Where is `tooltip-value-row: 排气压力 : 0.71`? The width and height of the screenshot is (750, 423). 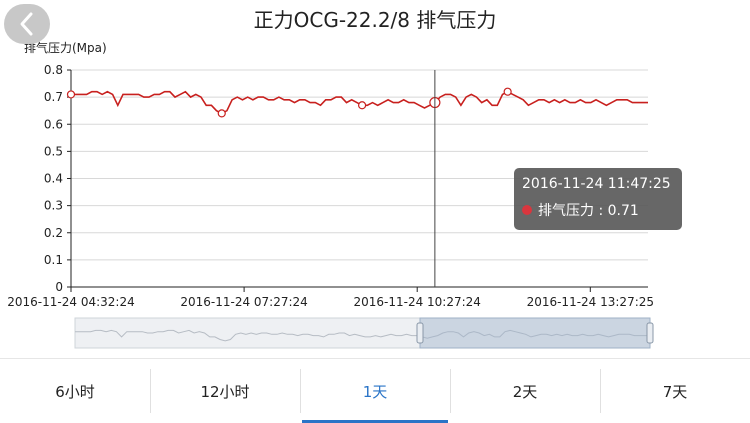
tooltip-value-row: 排气压力 : 0.71 is located at coordinates (602, 210).